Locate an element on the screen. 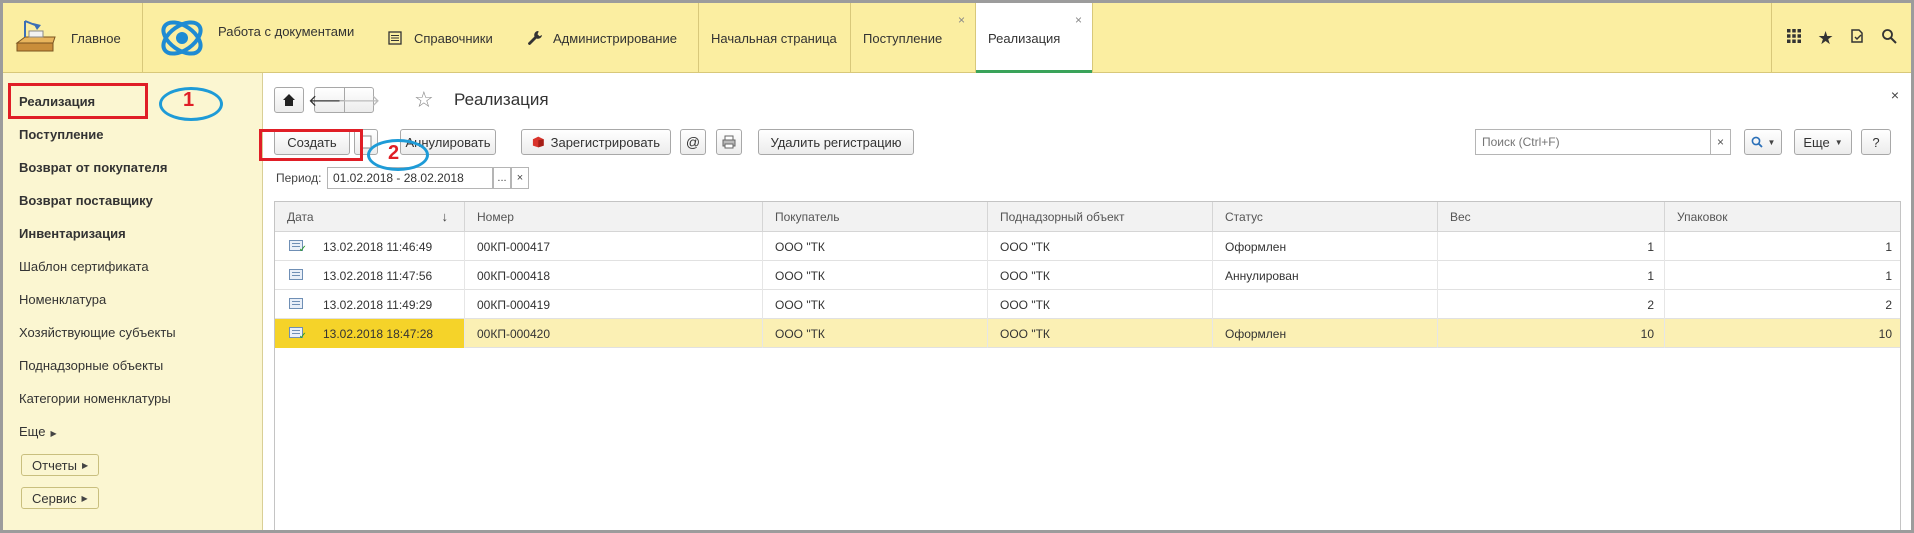 This screenshot has height=533, width=1914. history-icon is located at coordinates (1857, 38).